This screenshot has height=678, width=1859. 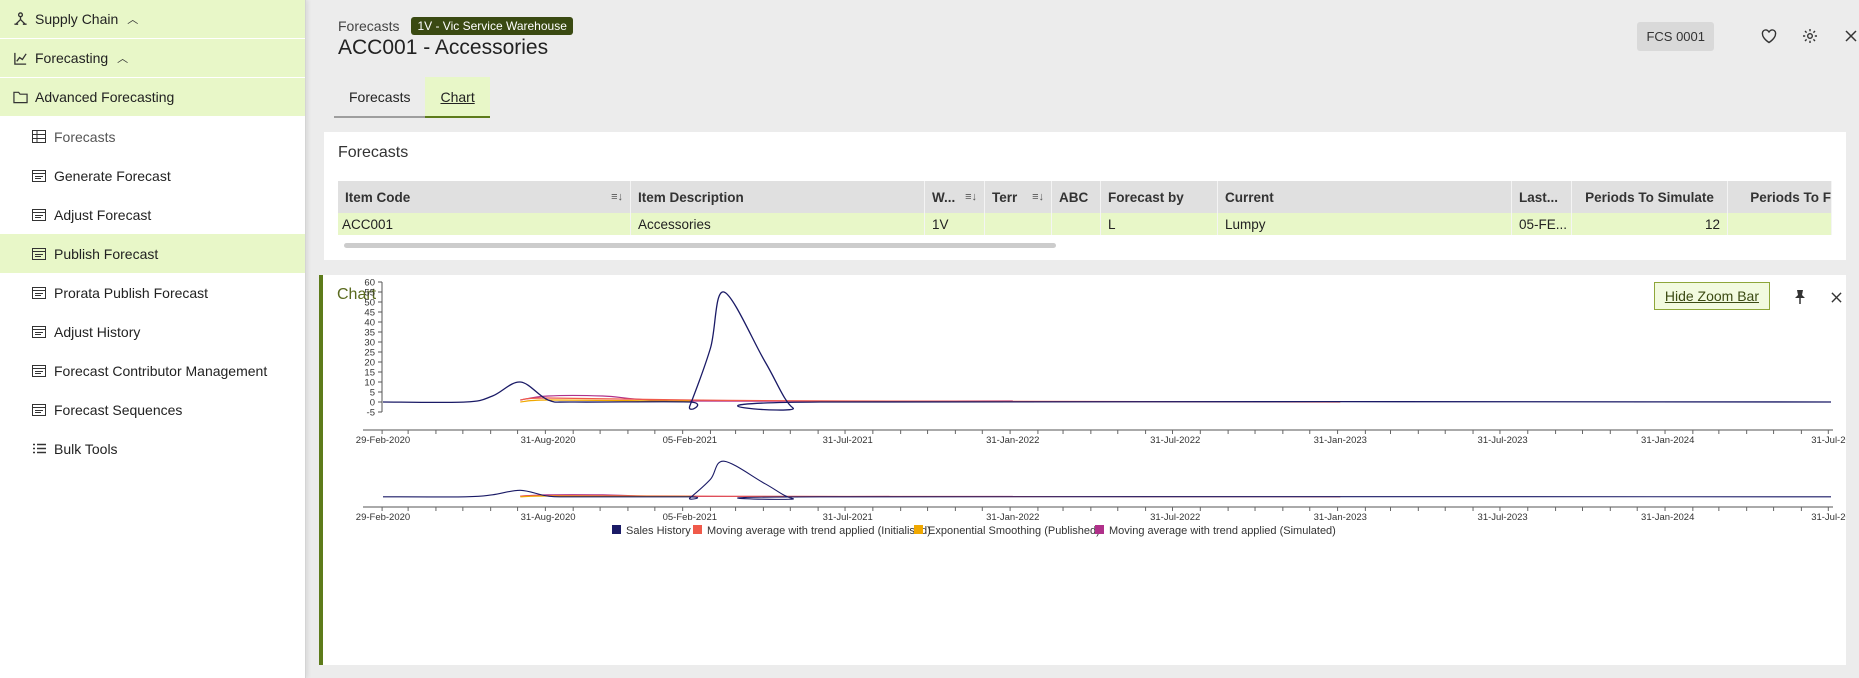 I want to click on sidebar-item-bulk-tools: Bulk Tools, so click(x=152, y=448).